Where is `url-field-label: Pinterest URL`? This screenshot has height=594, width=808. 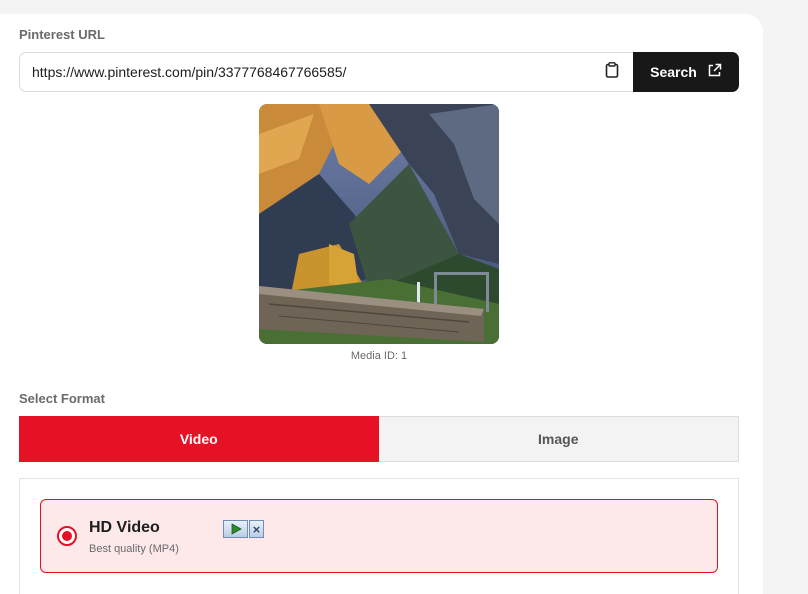 url-field-label: Pinterest URL is located at coordinates (62, 34).